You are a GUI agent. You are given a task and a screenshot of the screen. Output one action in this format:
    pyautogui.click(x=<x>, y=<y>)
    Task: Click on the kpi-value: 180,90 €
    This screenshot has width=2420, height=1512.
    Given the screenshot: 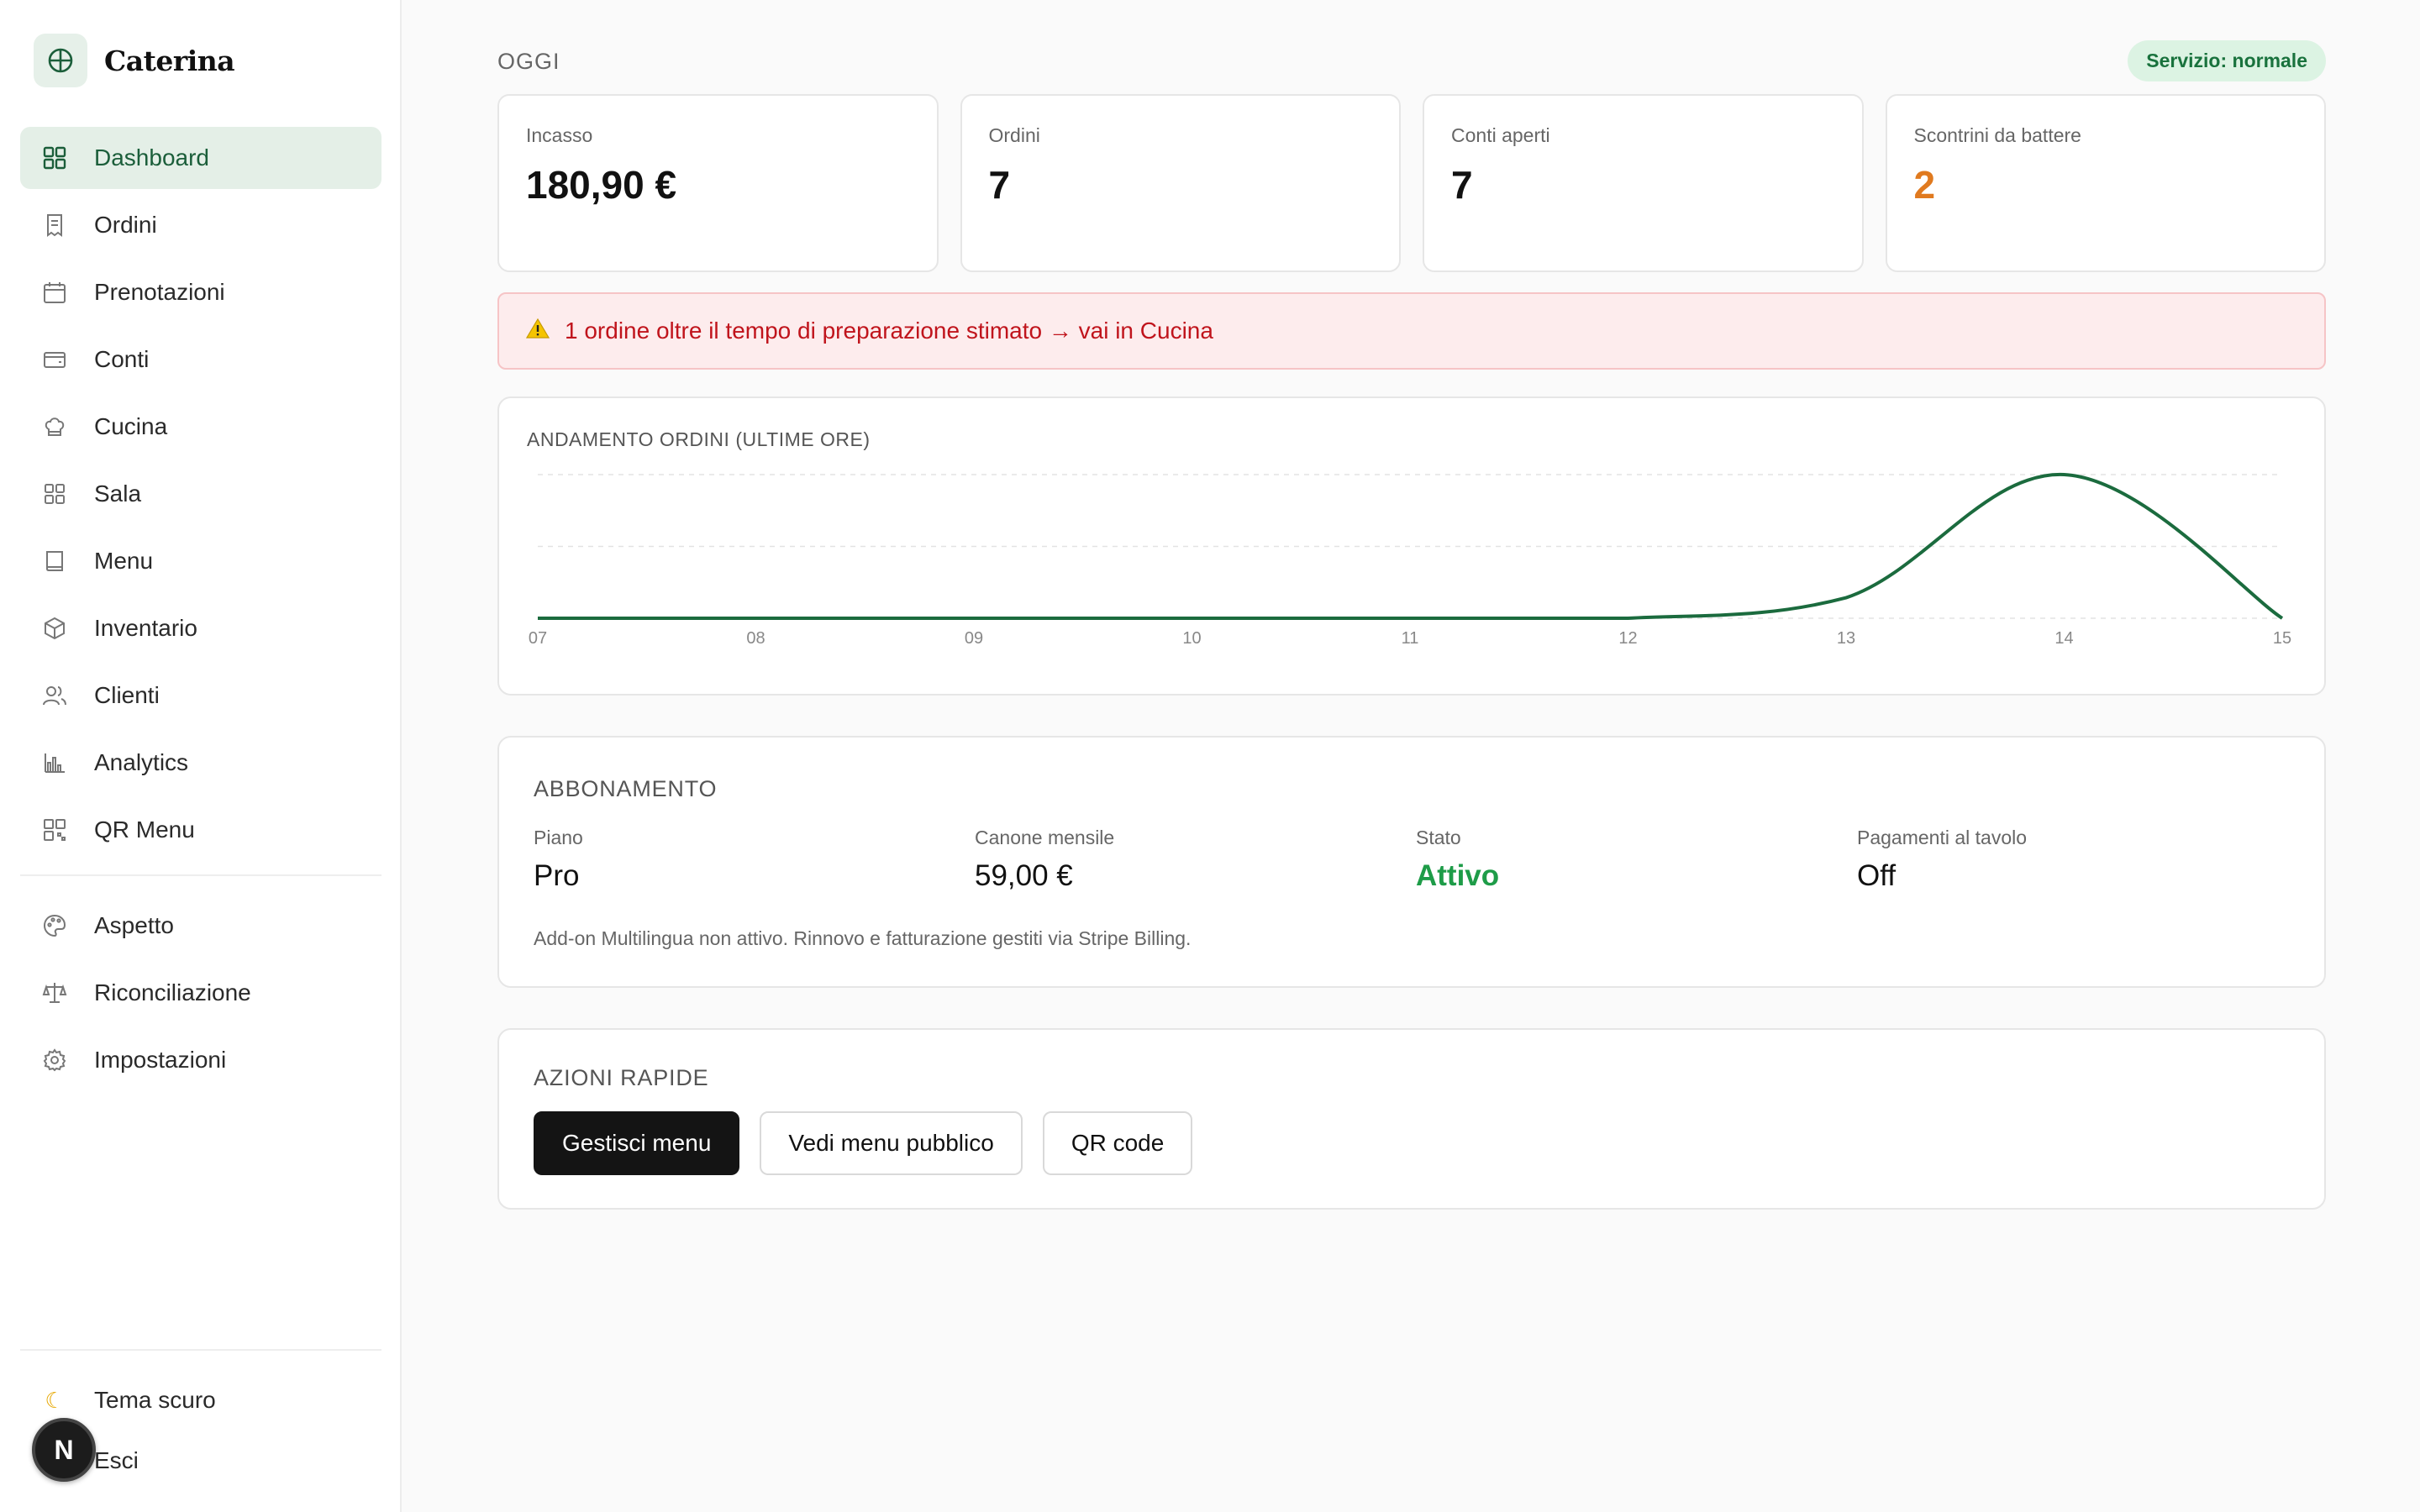 What is the action you would take?
    pyautogui.click(x=601, y=185)
    